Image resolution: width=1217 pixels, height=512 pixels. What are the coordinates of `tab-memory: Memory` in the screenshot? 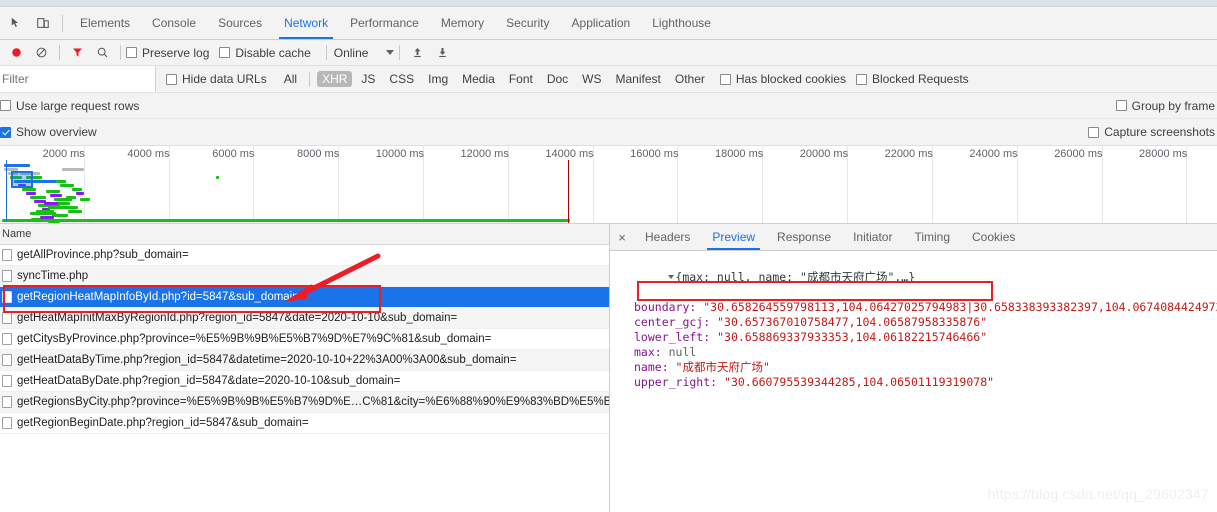 It's located at (462, 23).